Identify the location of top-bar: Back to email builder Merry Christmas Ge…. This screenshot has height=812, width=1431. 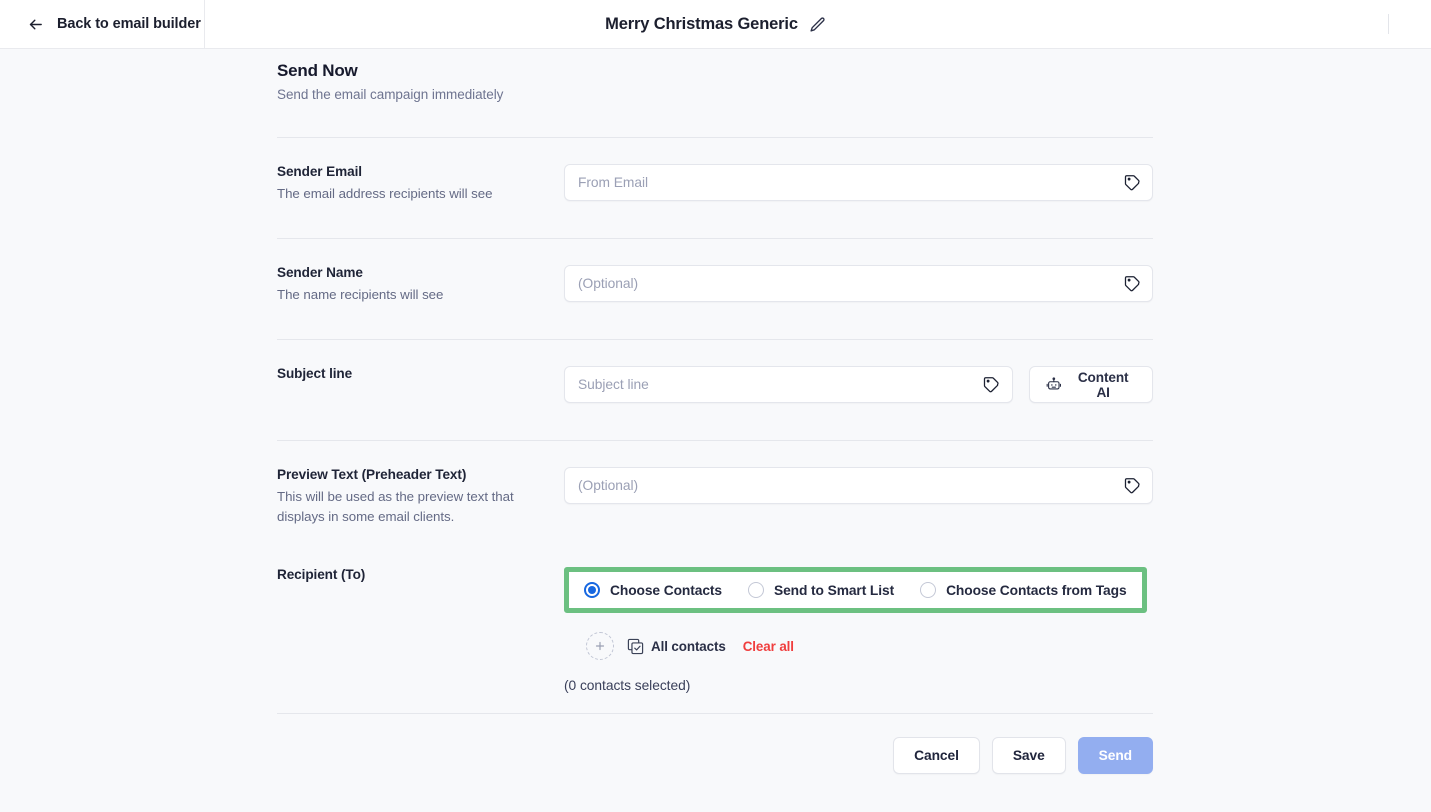
(715, 24).